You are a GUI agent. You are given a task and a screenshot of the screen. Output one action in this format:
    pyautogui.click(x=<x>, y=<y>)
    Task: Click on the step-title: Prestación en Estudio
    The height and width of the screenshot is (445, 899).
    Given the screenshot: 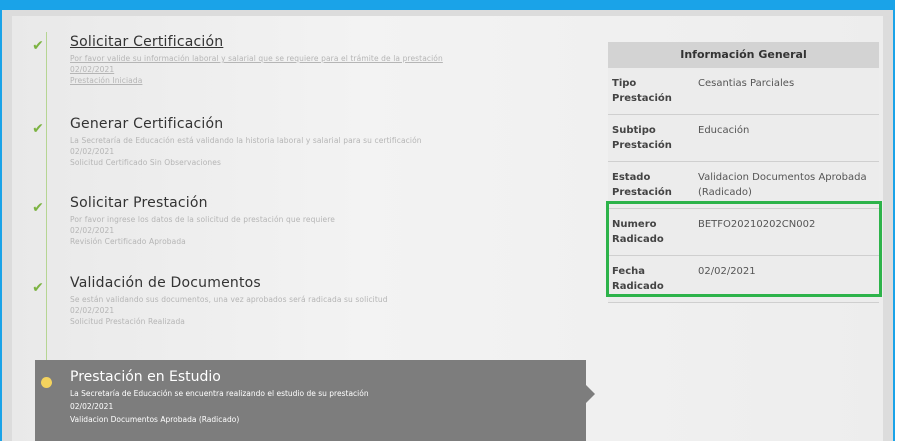 What is the action you would take?
    pyautogui.click(x=145, y=377)
    